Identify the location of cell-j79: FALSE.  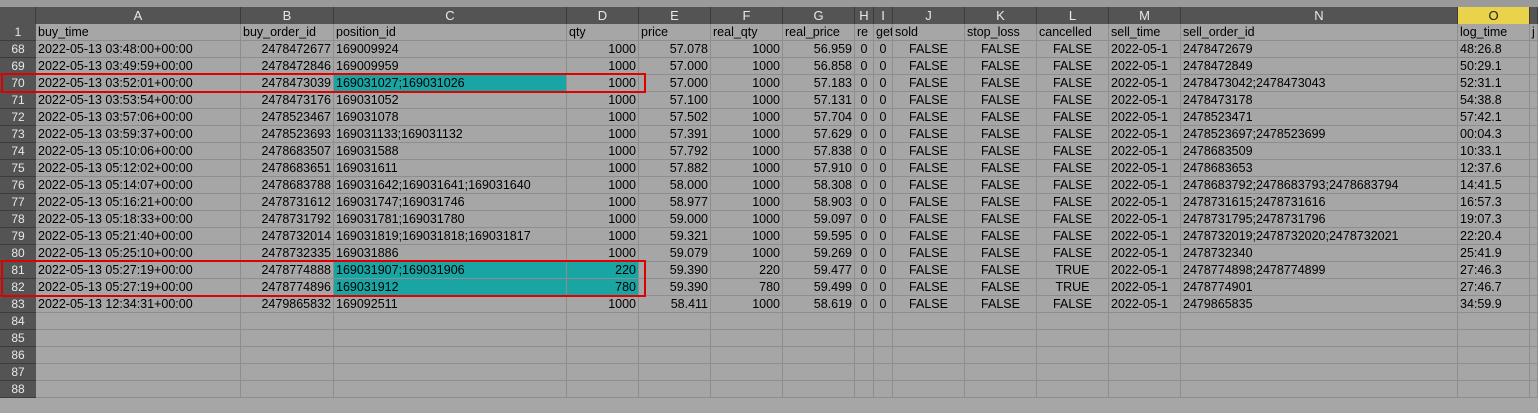
(929, 236).